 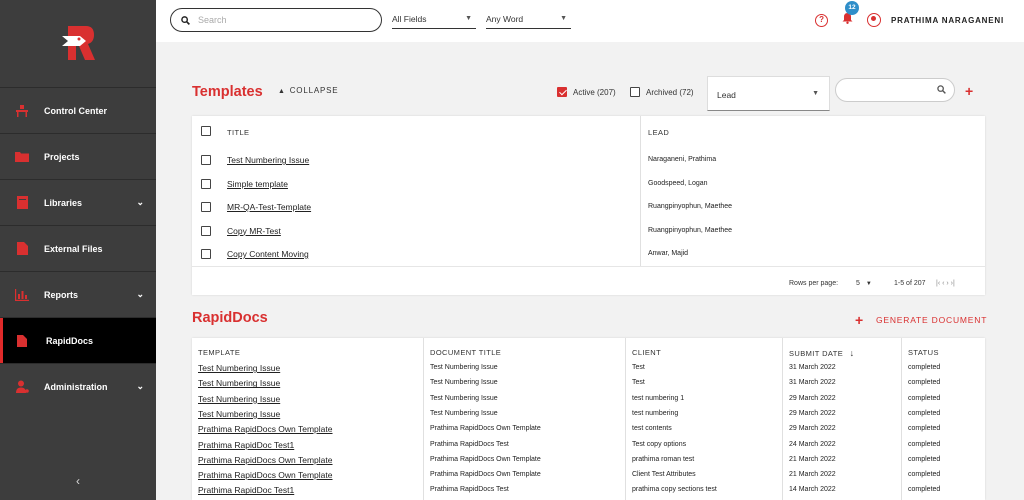 What do you see at coordinates (814, 283) in the screenshot?
I see `rows-per-page-label: Rows per page:` at bounding box center [814, 283].